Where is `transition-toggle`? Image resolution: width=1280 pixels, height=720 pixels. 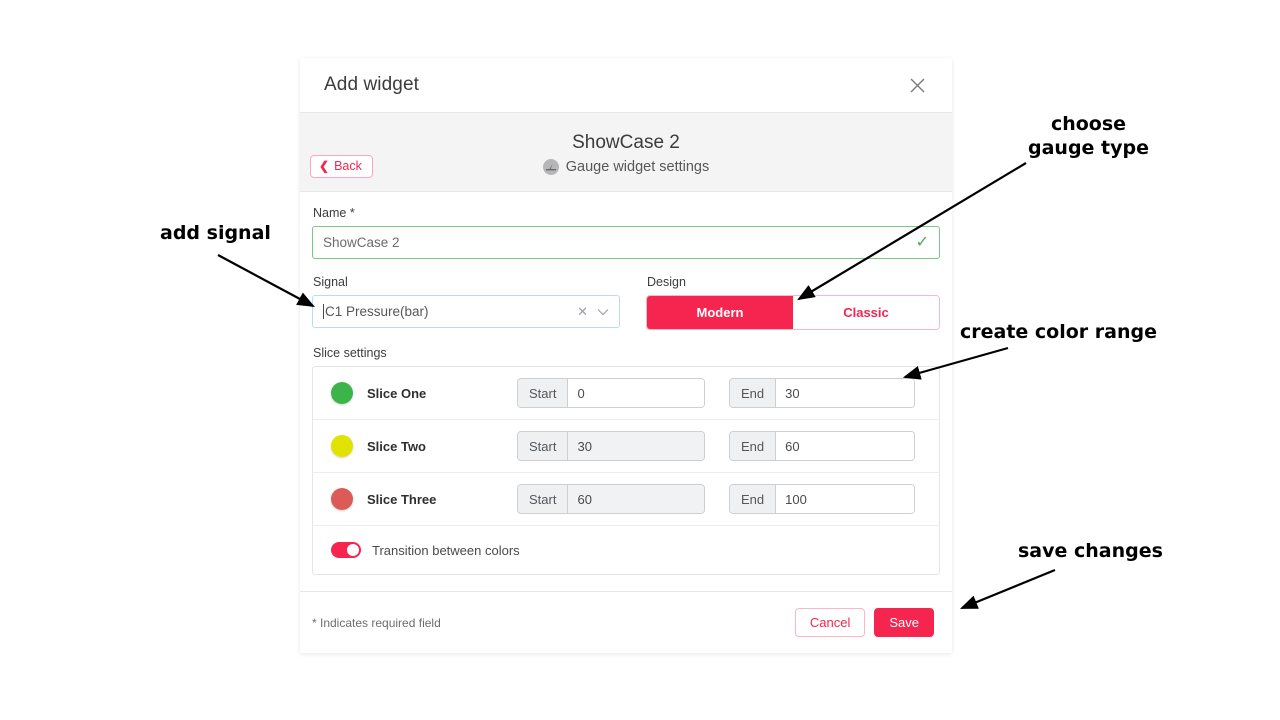
transition-toggle is located at coordinates (346, 550).